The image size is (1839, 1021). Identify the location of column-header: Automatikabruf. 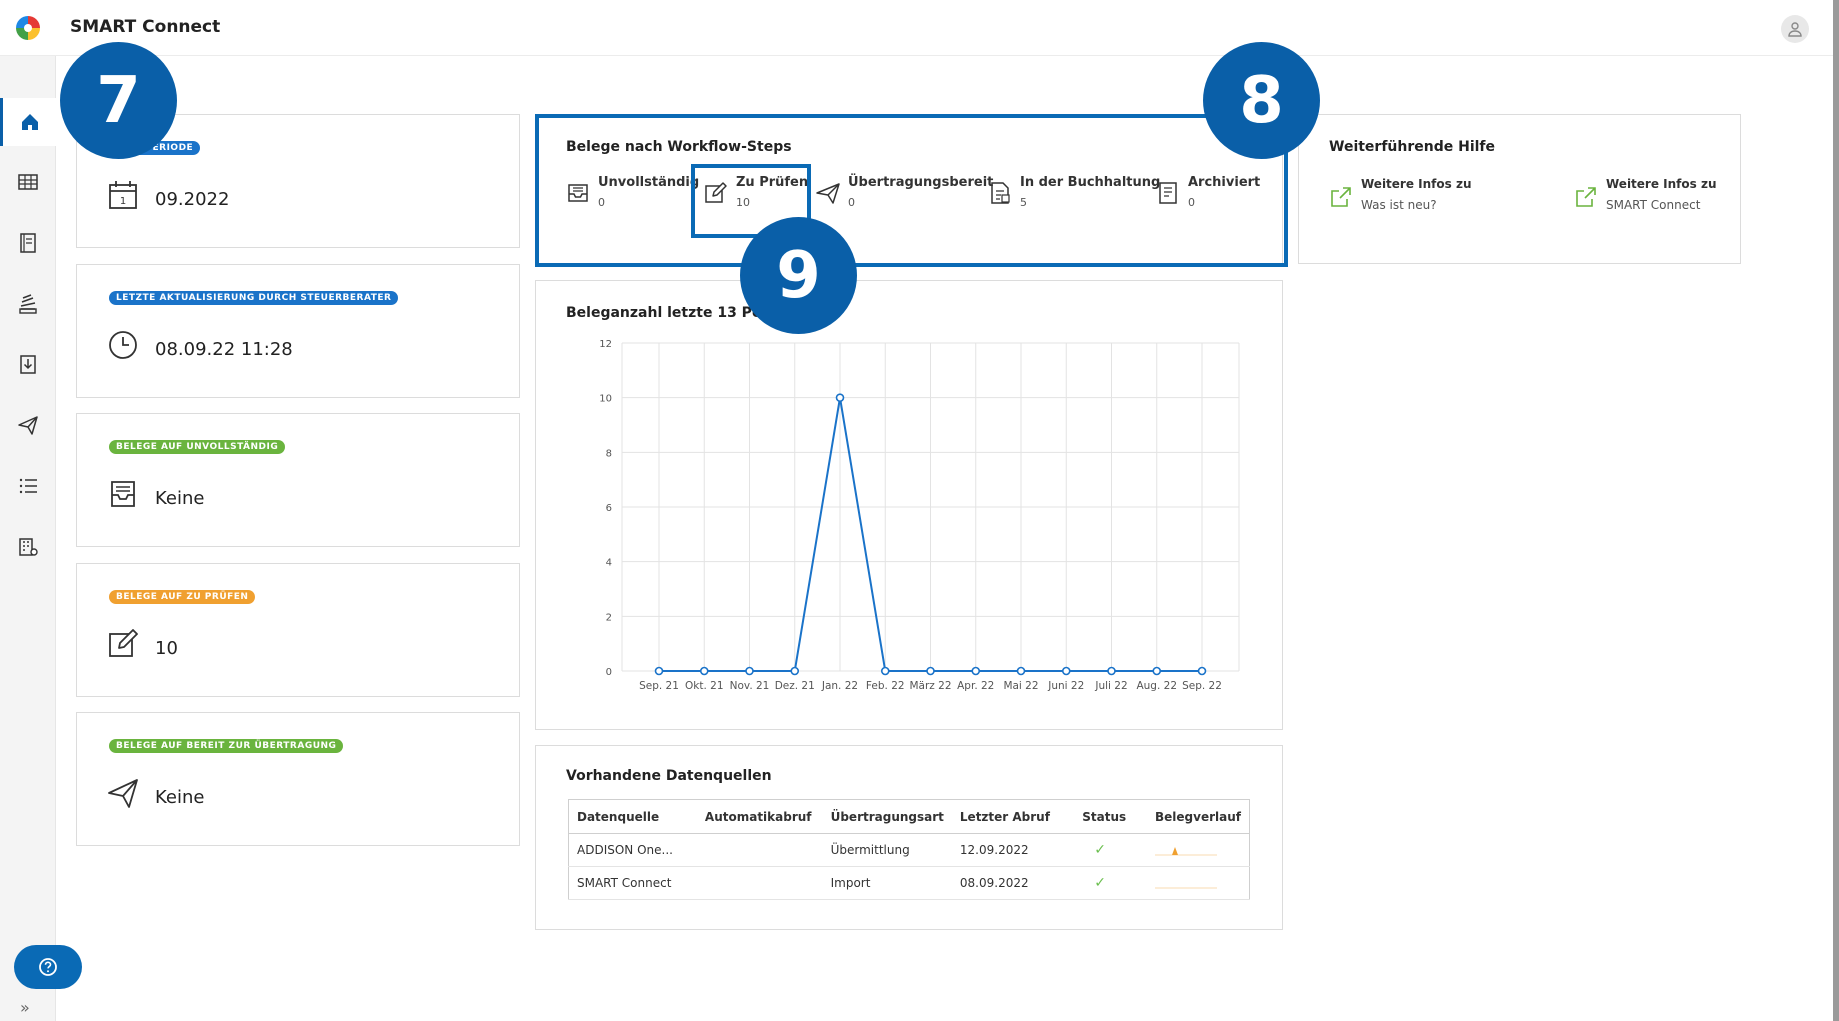
(759, 816).